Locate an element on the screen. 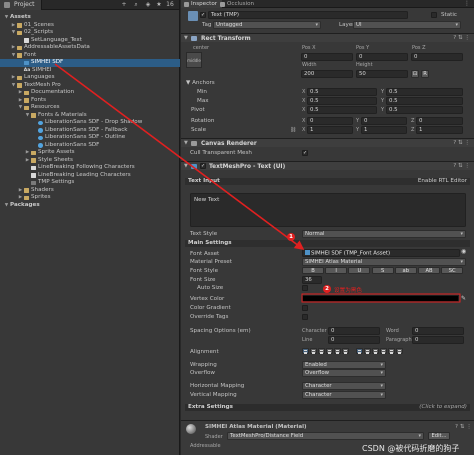  tree-item: ▶ Fonts is located at coordinates (90, 101).